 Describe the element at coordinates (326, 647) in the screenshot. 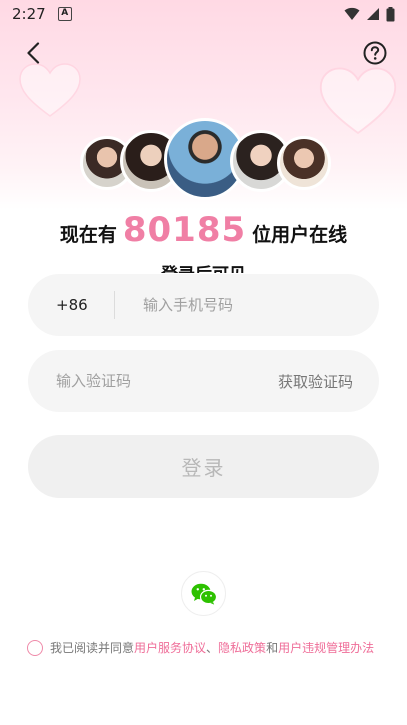

I see `violation-rules-link: 用户违规管理办法` at that location.